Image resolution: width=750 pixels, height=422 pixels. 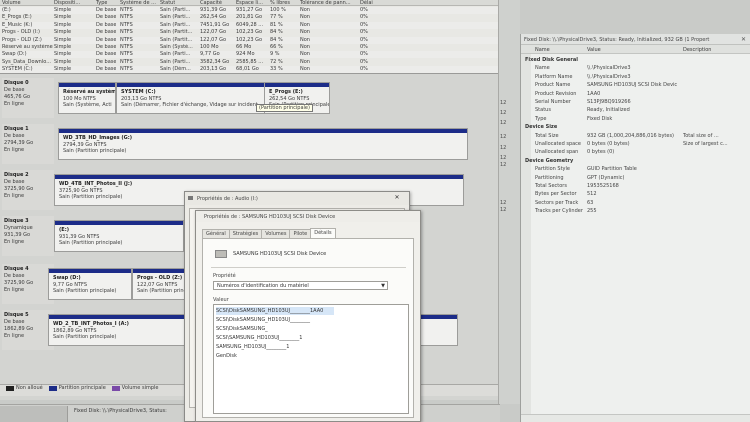 What do you see at coordinates (552, 169) in the screenshot?
I see `property-name: Partition Style` at bounding box center [552, 169].